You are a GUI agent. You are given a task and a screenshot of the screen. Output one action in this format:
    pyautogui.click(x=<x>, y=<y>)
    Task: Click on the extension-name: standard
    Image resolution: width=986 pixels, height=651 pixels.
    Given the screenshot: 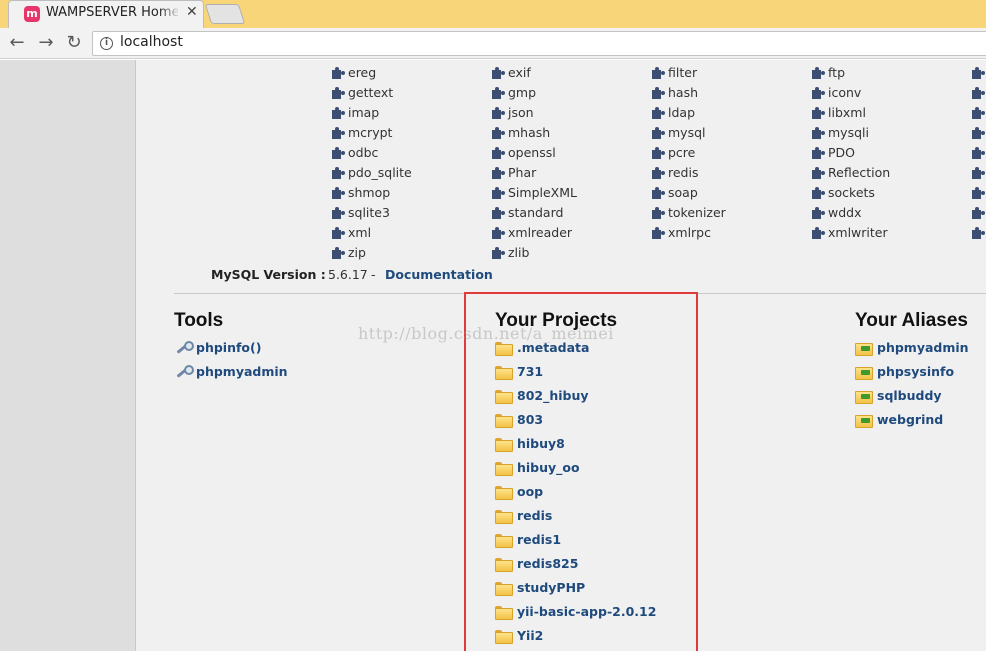 What is the action you would take?
    pyautogui.click(x=536, y=212)
    